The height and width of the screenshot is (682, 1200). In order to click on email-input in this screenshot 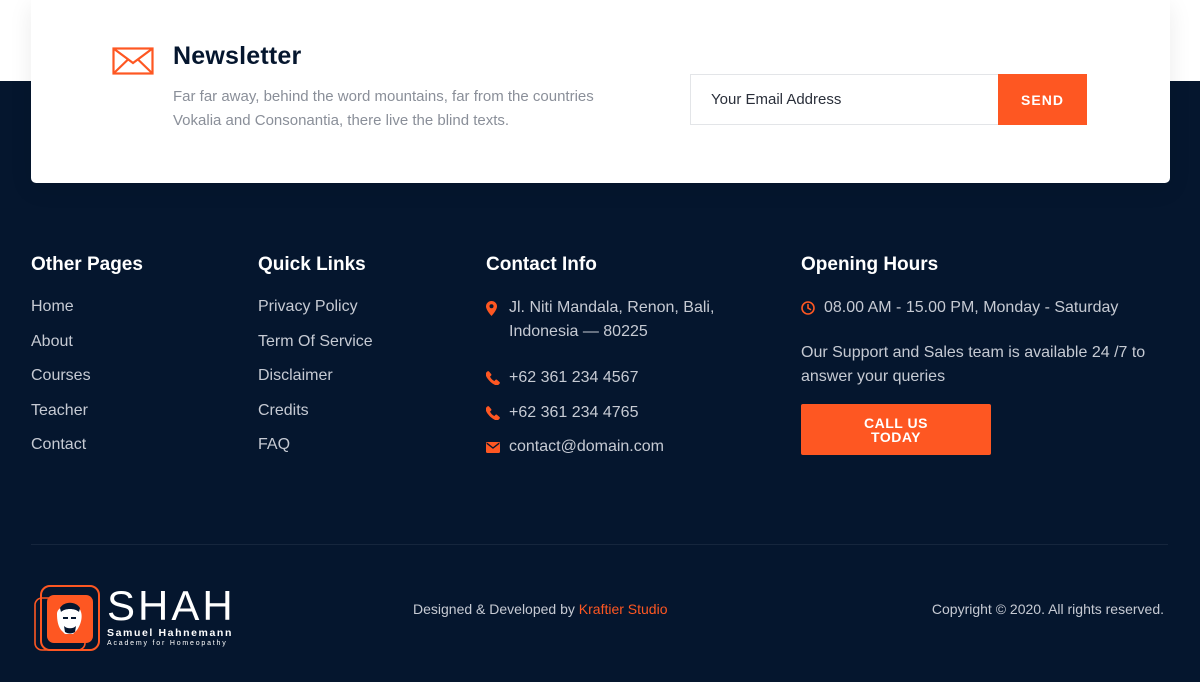, I will do `click(844, 99)`.